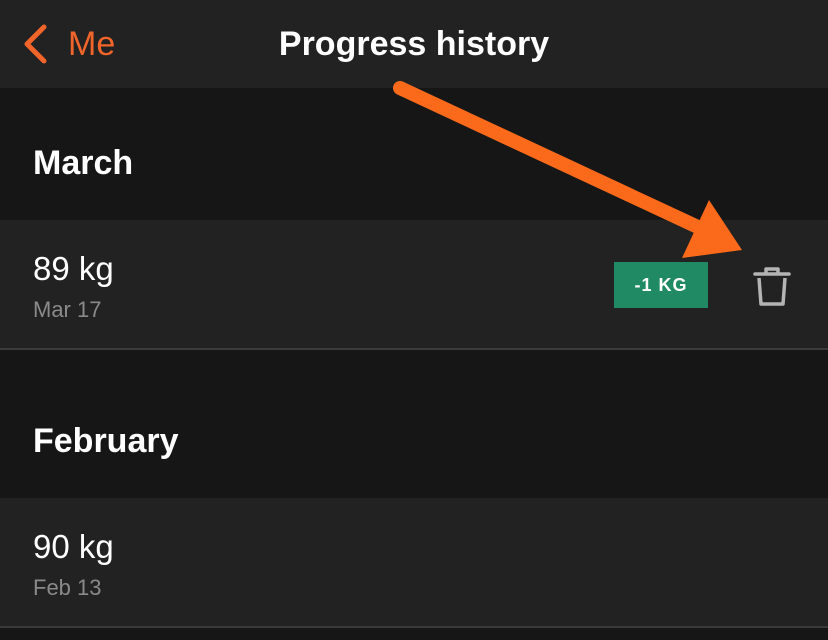 The image size is (828, 640). Describe the element at coordinates (414, 627) in the screenshot. I see `row-divider` at that location.